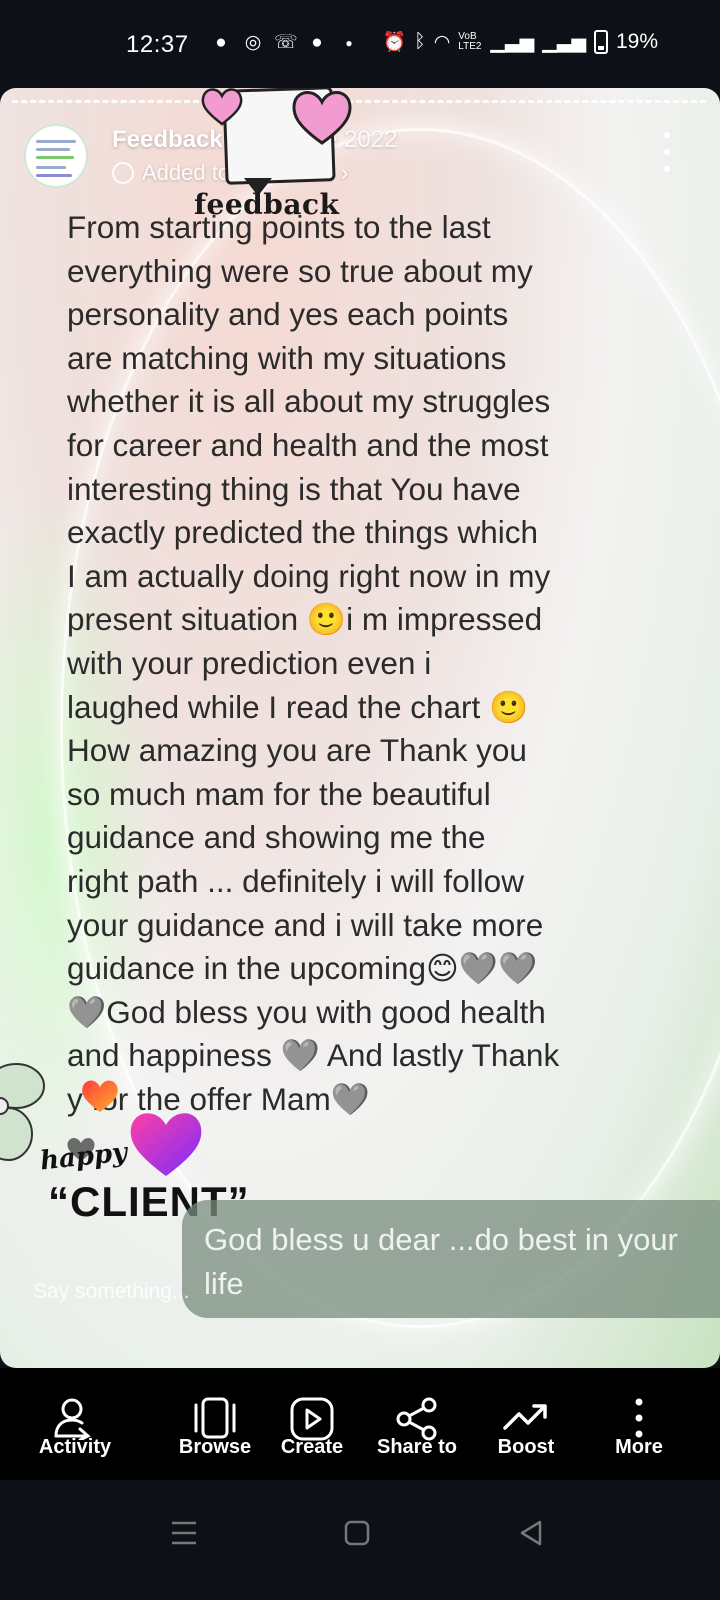 Image resolution: width=720 pixels, height=1600 pixels. I want to click on recent-apps-icon, so click(184, 1533).